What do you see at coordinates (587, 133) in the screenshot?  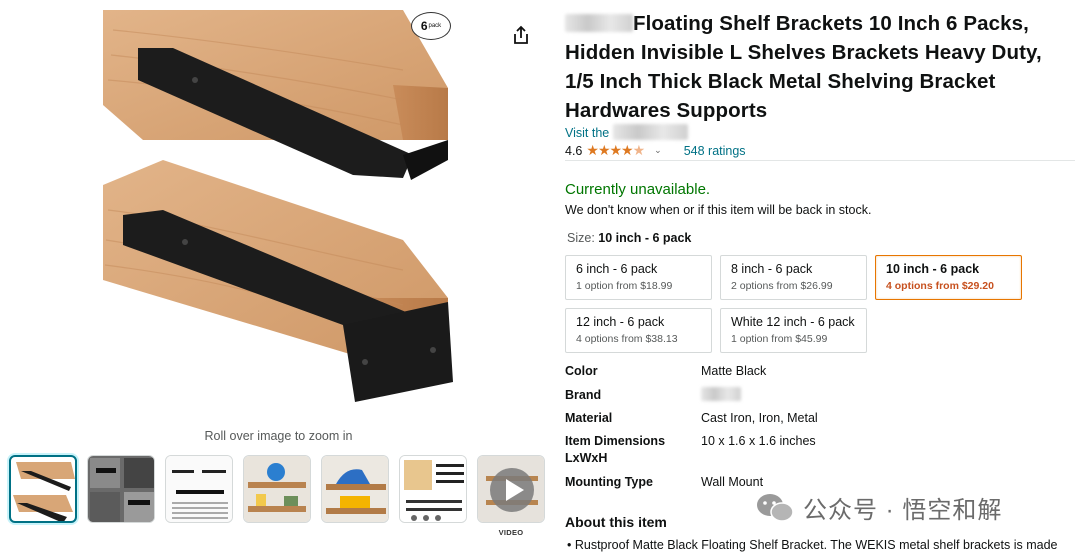 I see `store-link-prefix: Visit the` at bounding box center [587, 133].